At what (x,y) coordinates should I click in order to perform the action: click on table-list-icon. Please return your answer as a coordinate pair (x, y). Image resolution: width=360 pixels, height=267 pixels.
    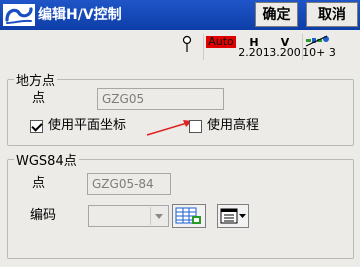
    Looking at the image, I should click on (188, 215).